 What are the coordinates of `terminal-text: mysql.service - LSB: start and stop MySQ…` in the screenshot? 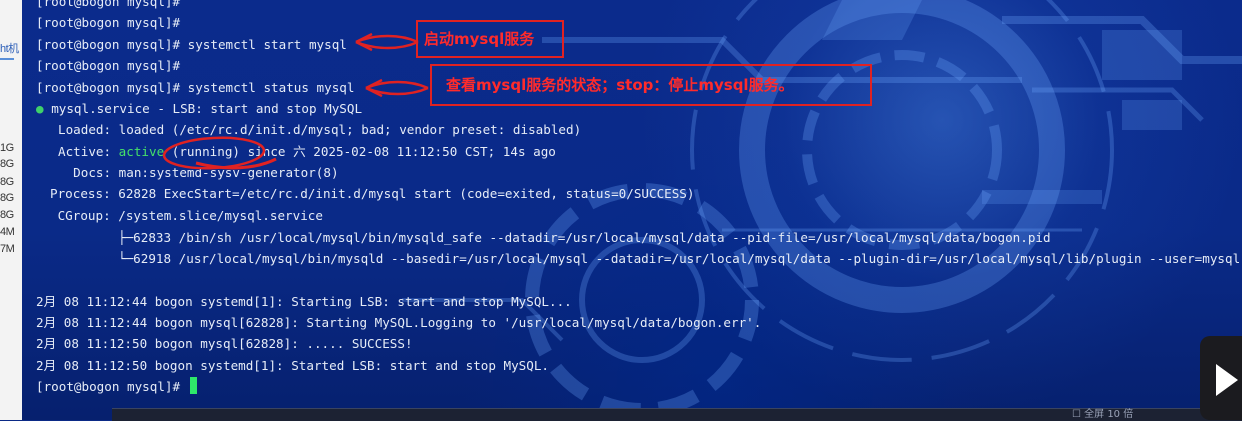 It's located at (207, 108).